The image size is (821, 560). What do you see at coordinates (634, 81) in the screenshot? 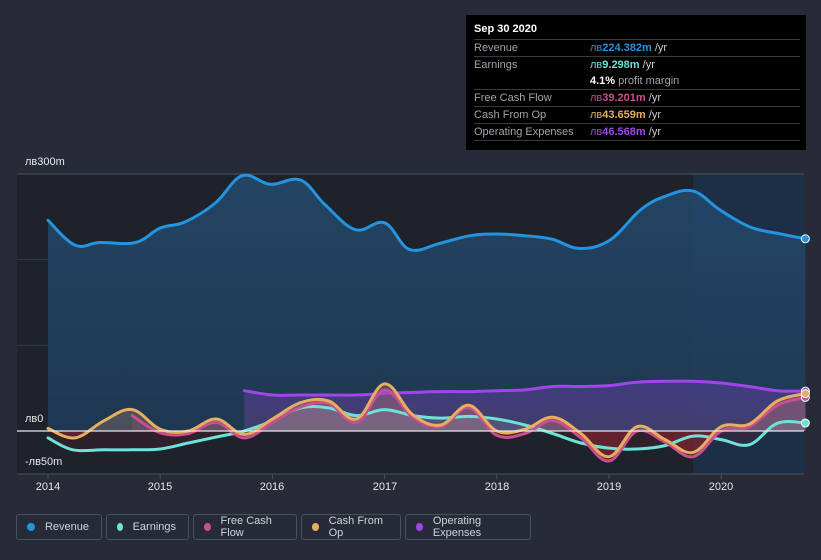
I see `tooltip-value: 4.1% profit margin` at bounding box center [634, 81].